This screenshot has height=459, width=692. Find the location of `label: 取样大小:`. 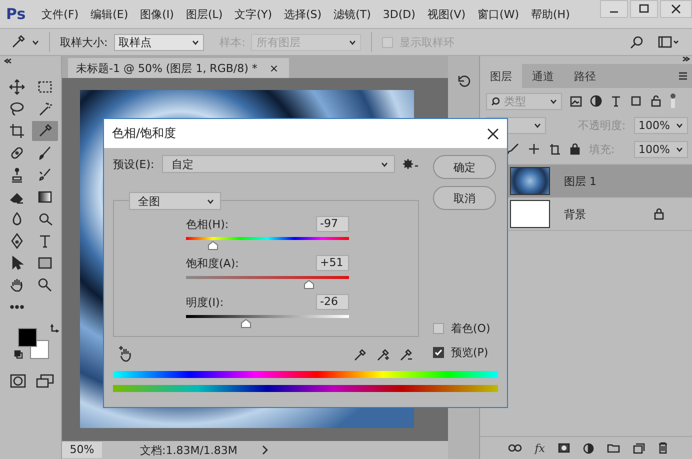

label: 取样大小: is located at coordinates (84, 42).